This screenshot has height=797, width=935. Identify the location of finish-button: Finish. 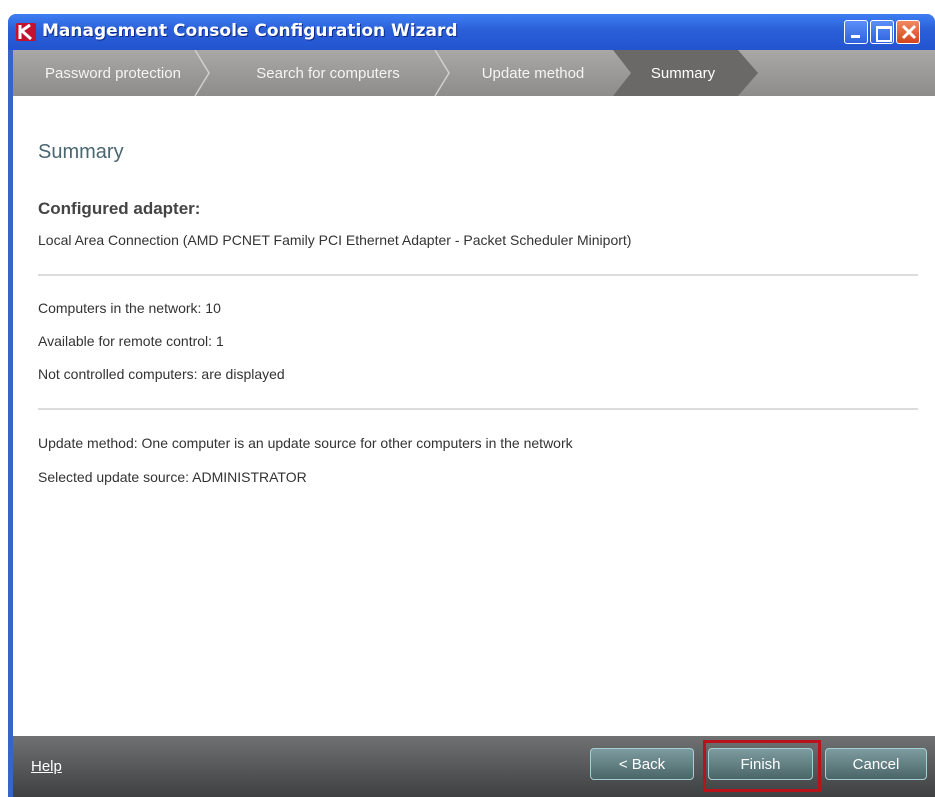
(760, 764).